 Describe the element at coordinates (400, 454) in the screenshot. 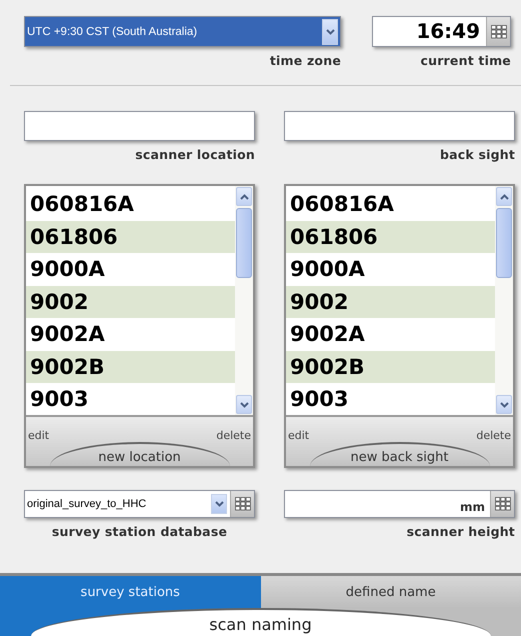

I see `add-button: new back sight` at that location.